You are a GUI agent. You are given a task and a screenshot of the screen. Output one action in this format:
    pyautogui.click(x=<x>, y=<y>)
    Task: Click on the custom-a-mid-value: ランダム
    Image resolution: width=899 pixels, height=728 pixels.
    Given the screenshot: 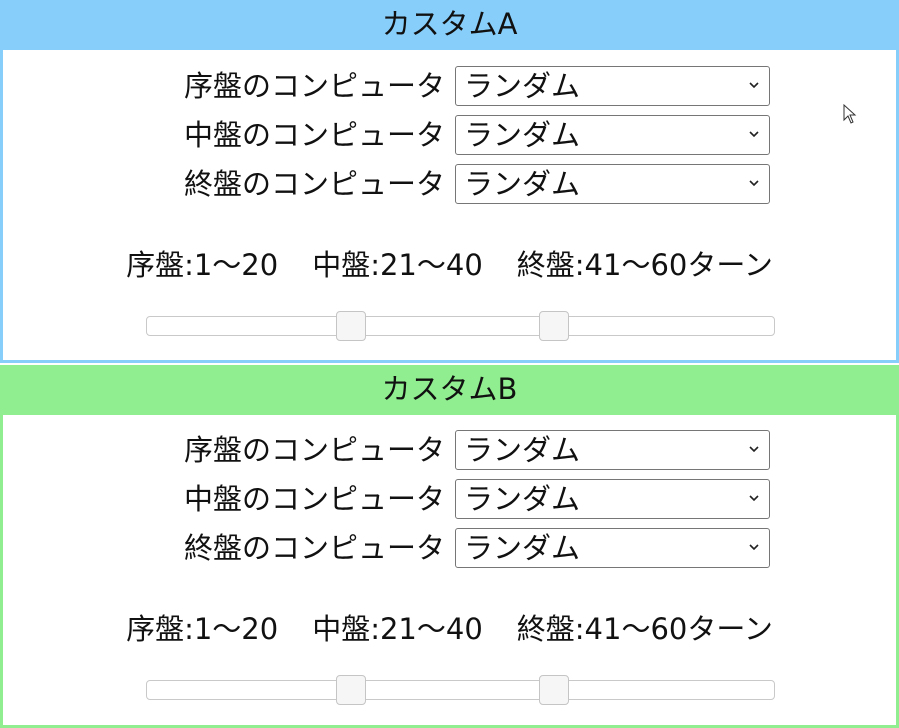 What is the action you would take?
    pyautogui.click(x=522, y=135)
    